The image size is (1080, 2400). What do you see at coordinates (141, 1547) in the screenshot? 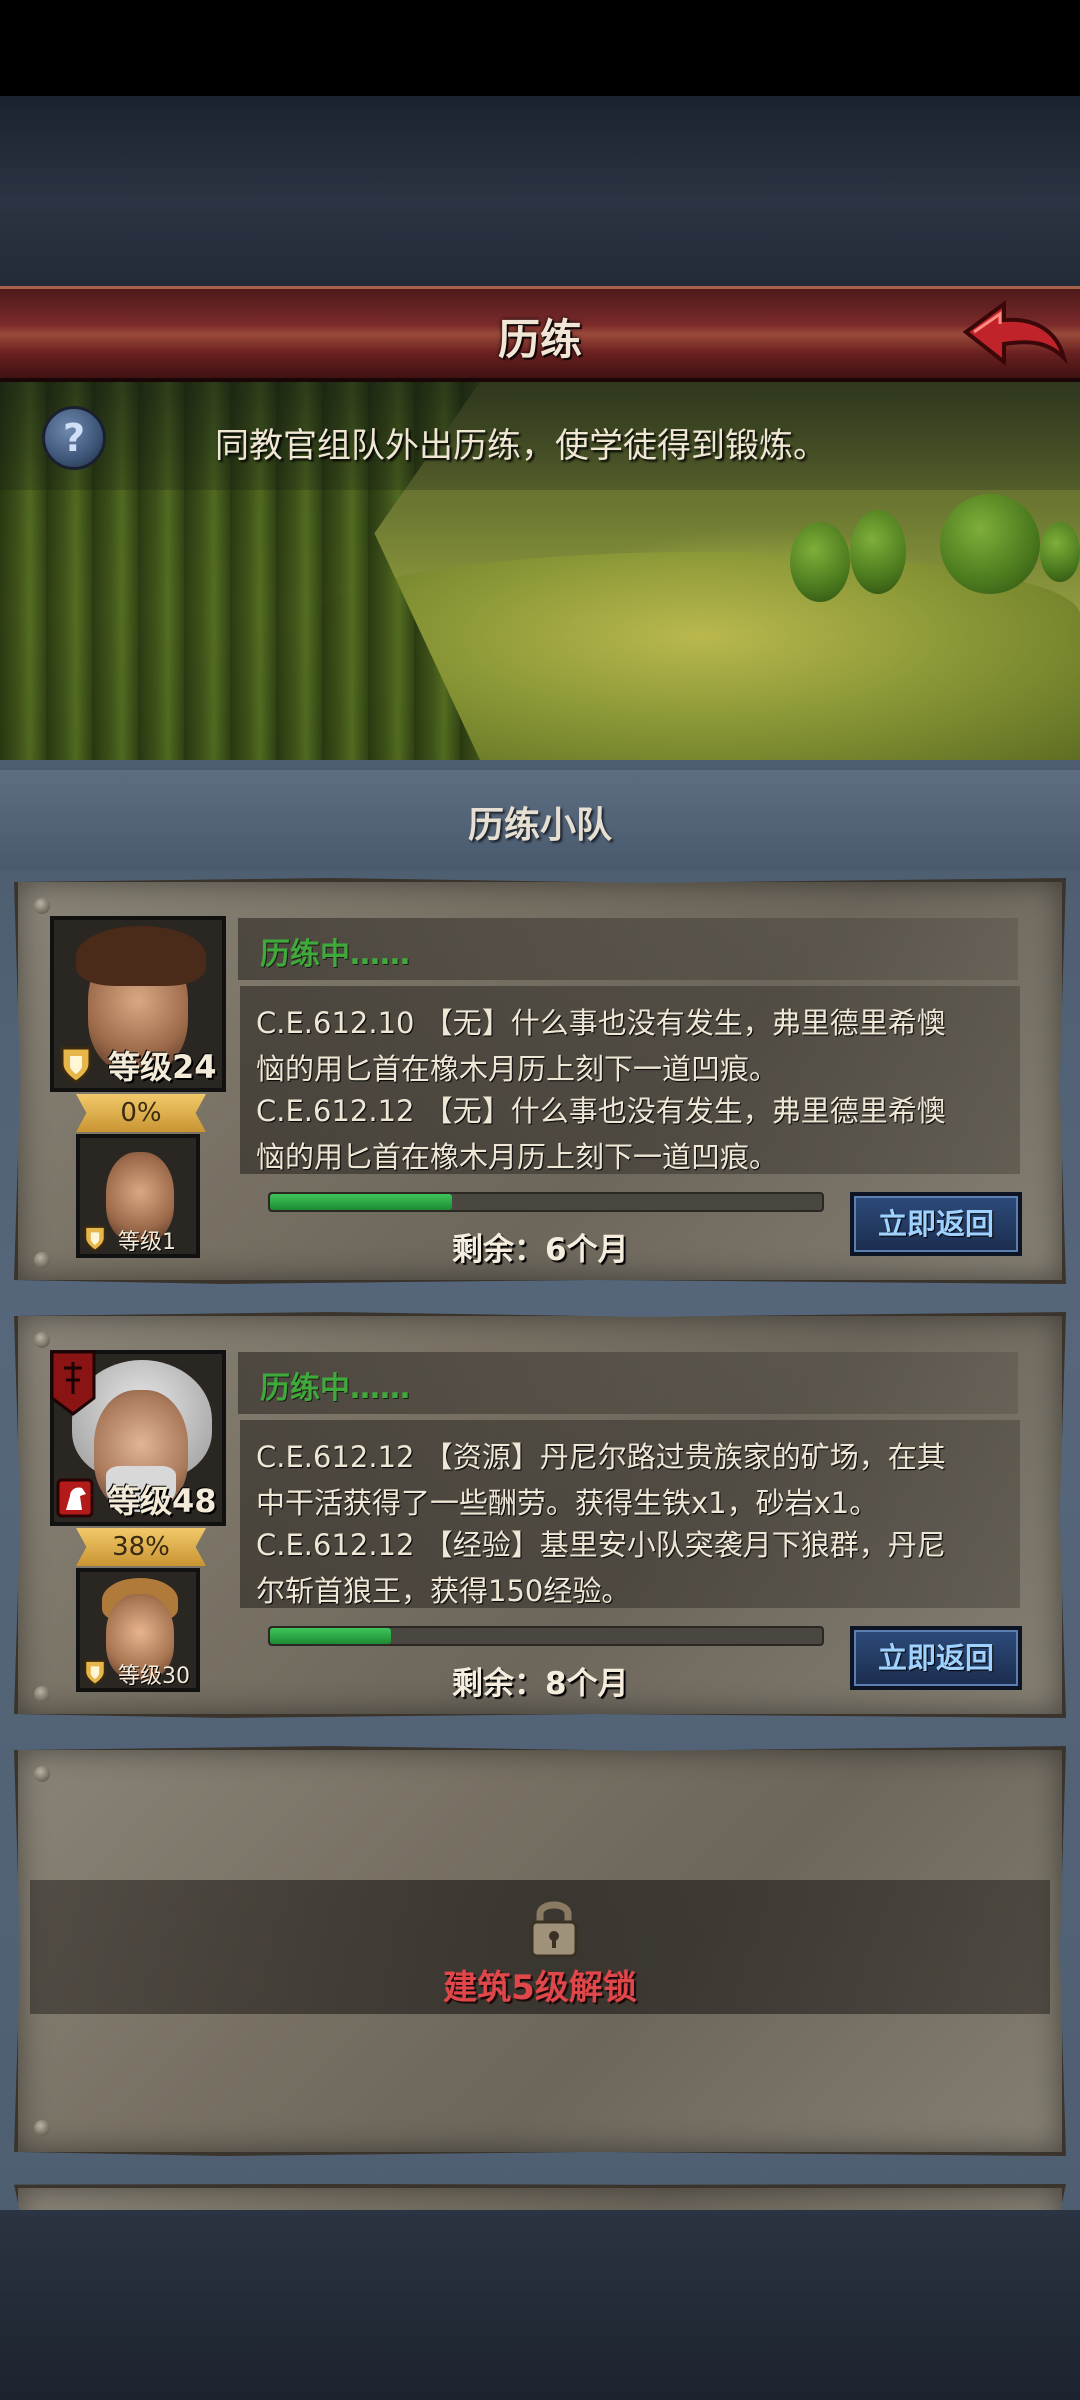
I see `progress-ribbon: 38%` at bounding box center [141, 1547].